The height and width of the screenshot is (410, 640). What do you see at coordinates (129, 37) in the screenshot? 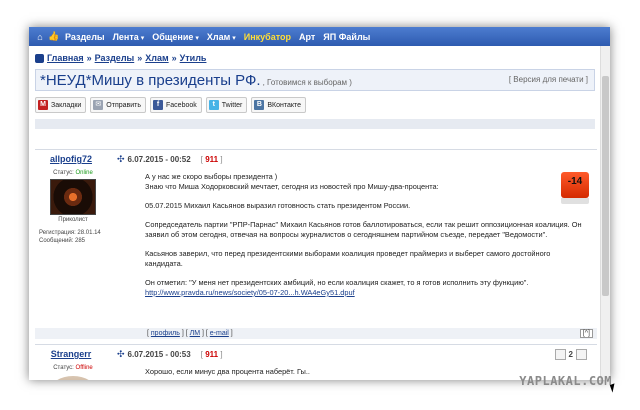
I see `nav-lenta: Лента` at bounding box center [129, 37].